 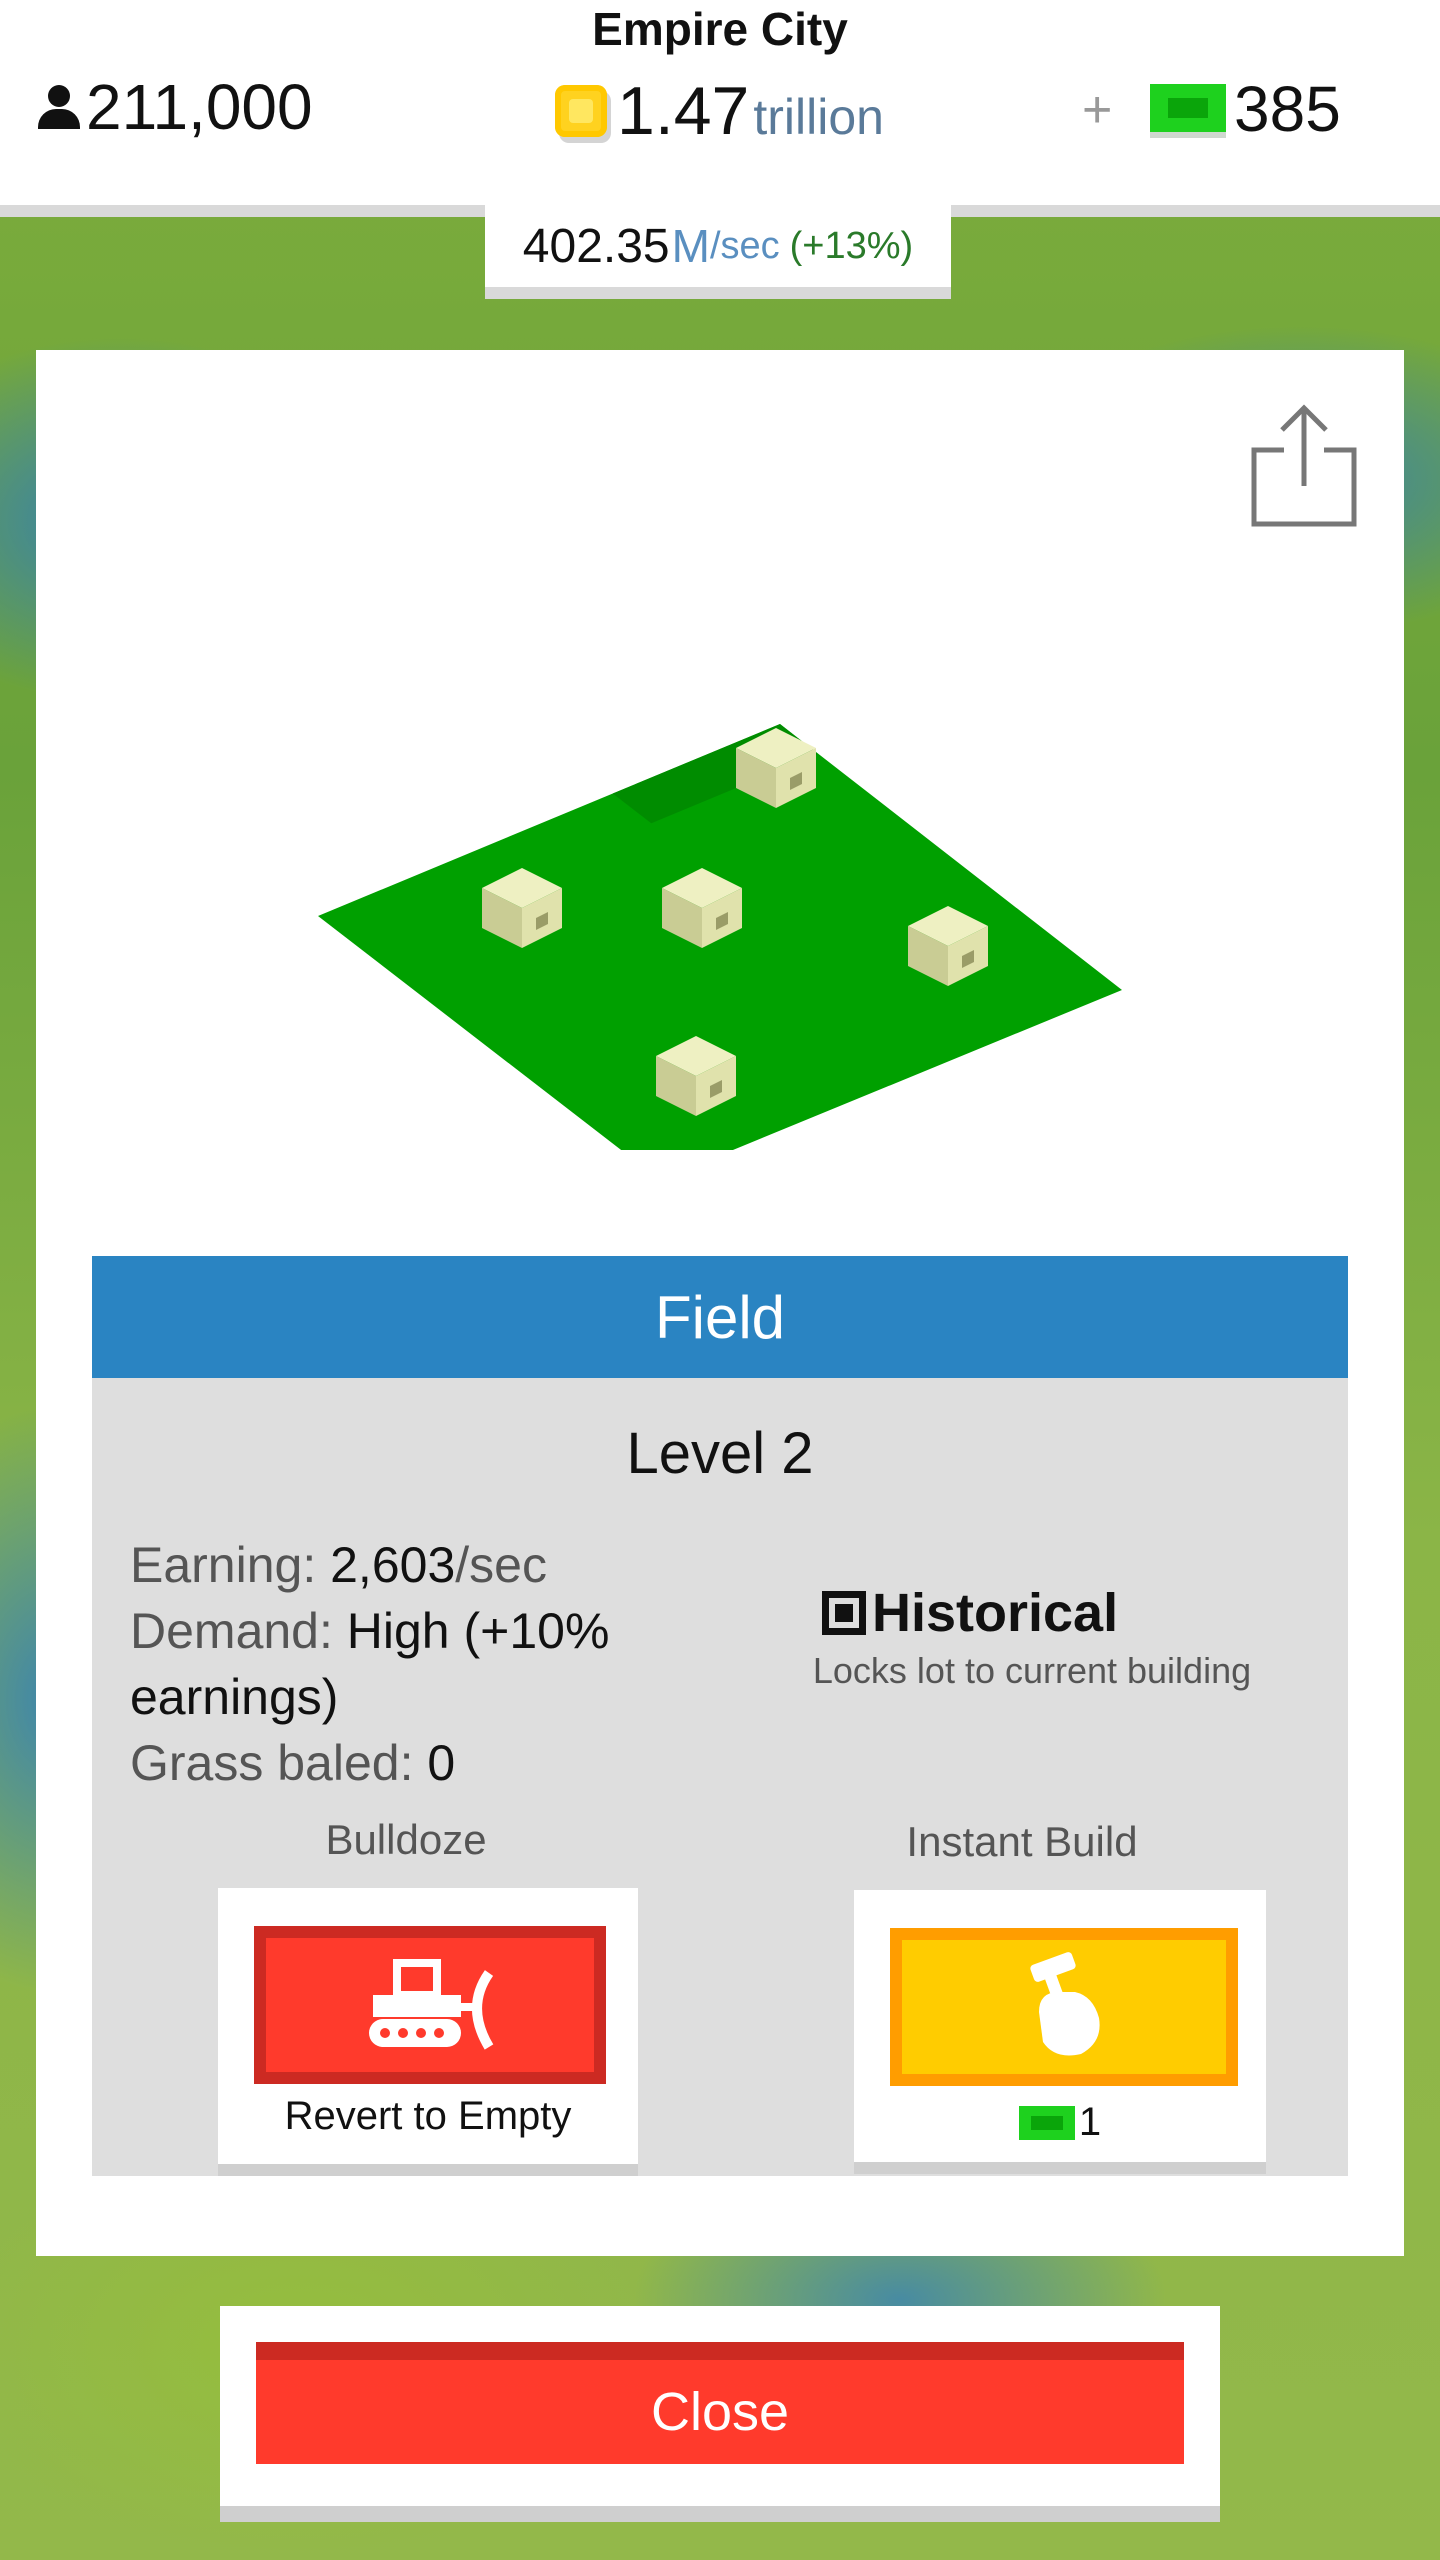 What do you see at coordinates (744, 245) in the screenshot?
I see `income-per: /sec` at bounding box center [744, 245].